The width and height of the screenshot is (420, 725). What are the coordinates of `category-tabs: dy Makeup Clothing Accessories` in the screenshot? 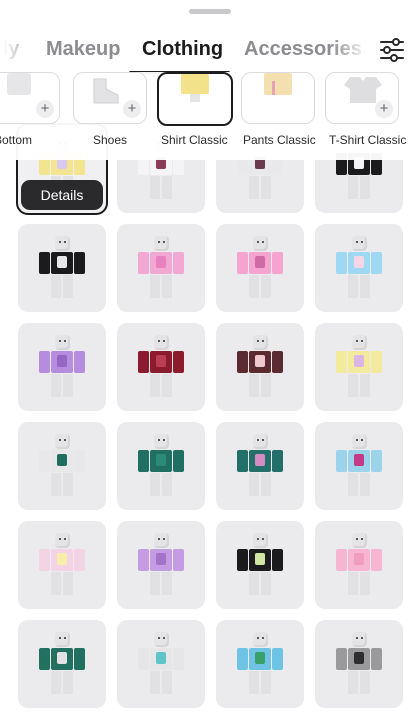 It's located at (210, 50).